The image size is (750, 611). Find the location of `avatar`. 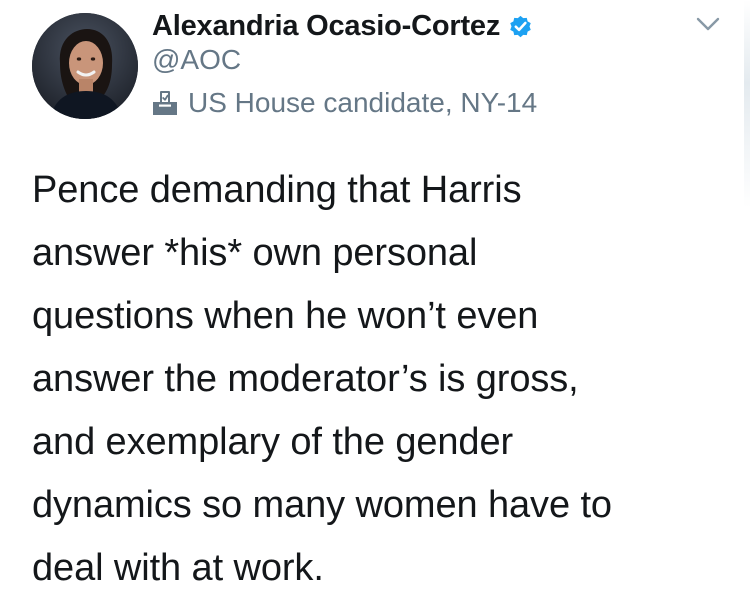

avatar is located at coordinates (85, 66).